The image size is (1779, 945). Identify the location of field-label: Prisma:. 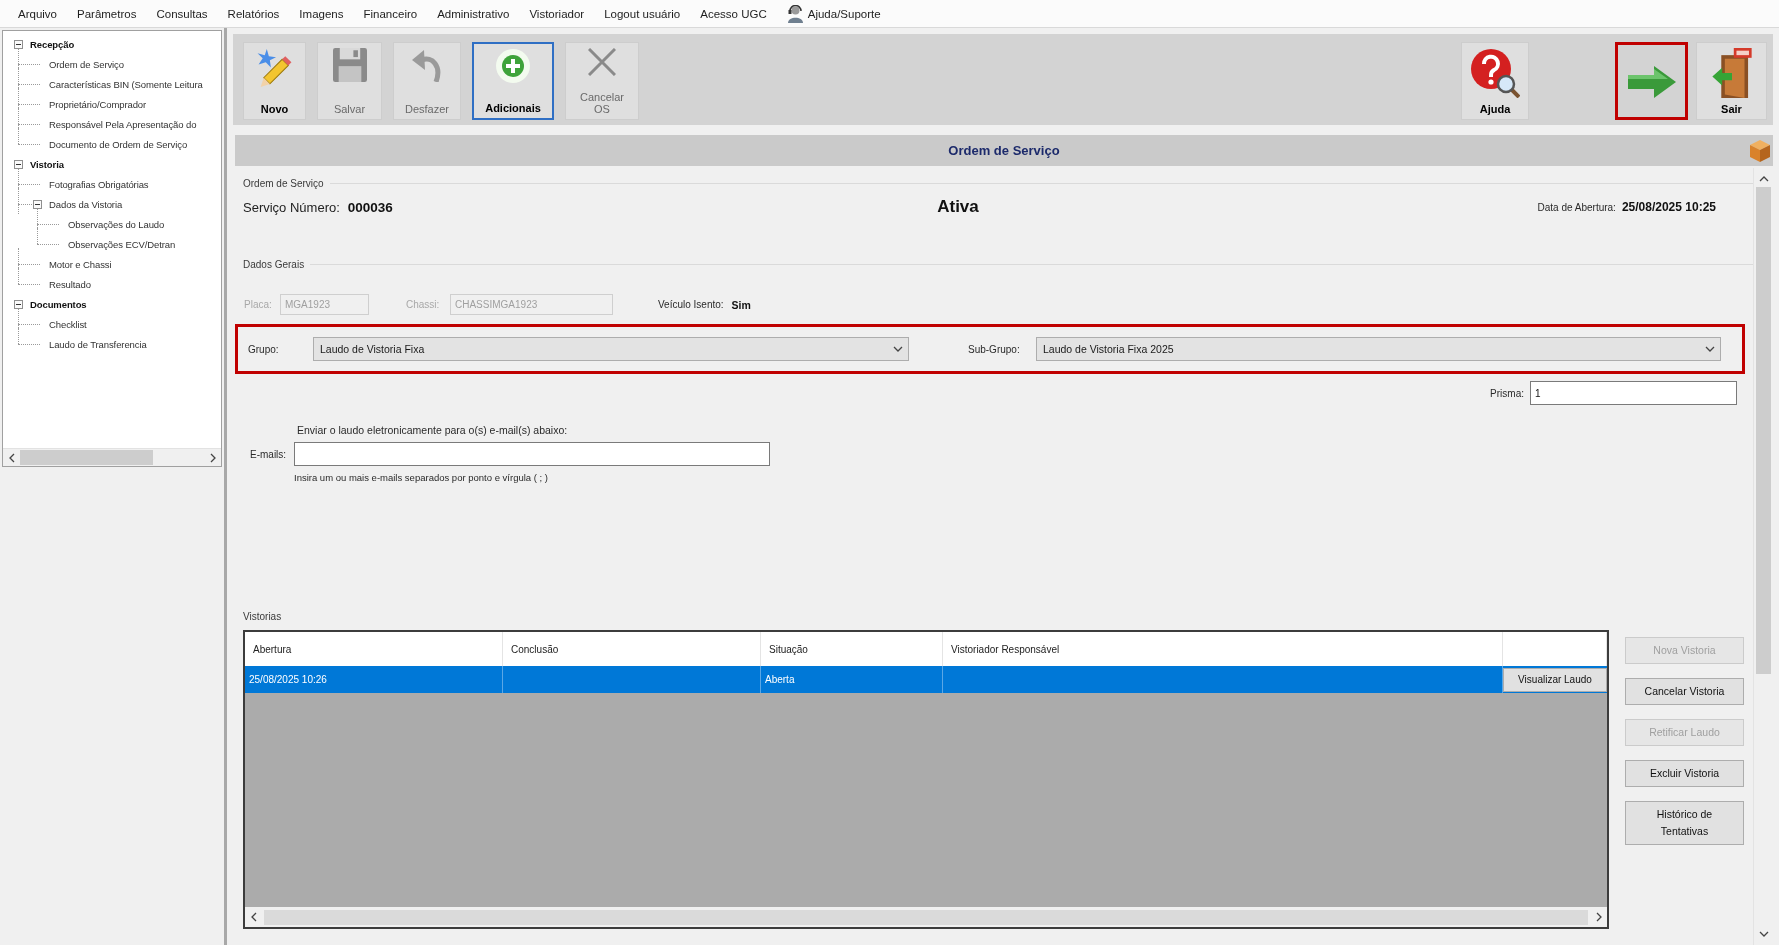
(1507, 393).